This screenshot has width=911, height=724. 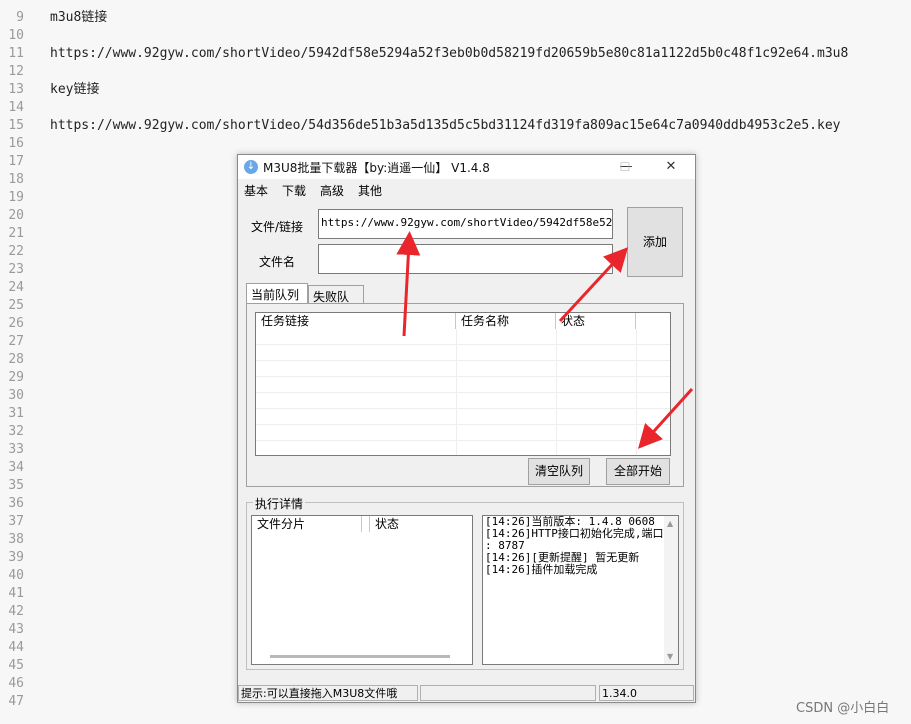 What do you see at coordinates (843, 708) in the screenshot?
I see `watermark: CSDN @小白白` at bounding box center [843, 708].